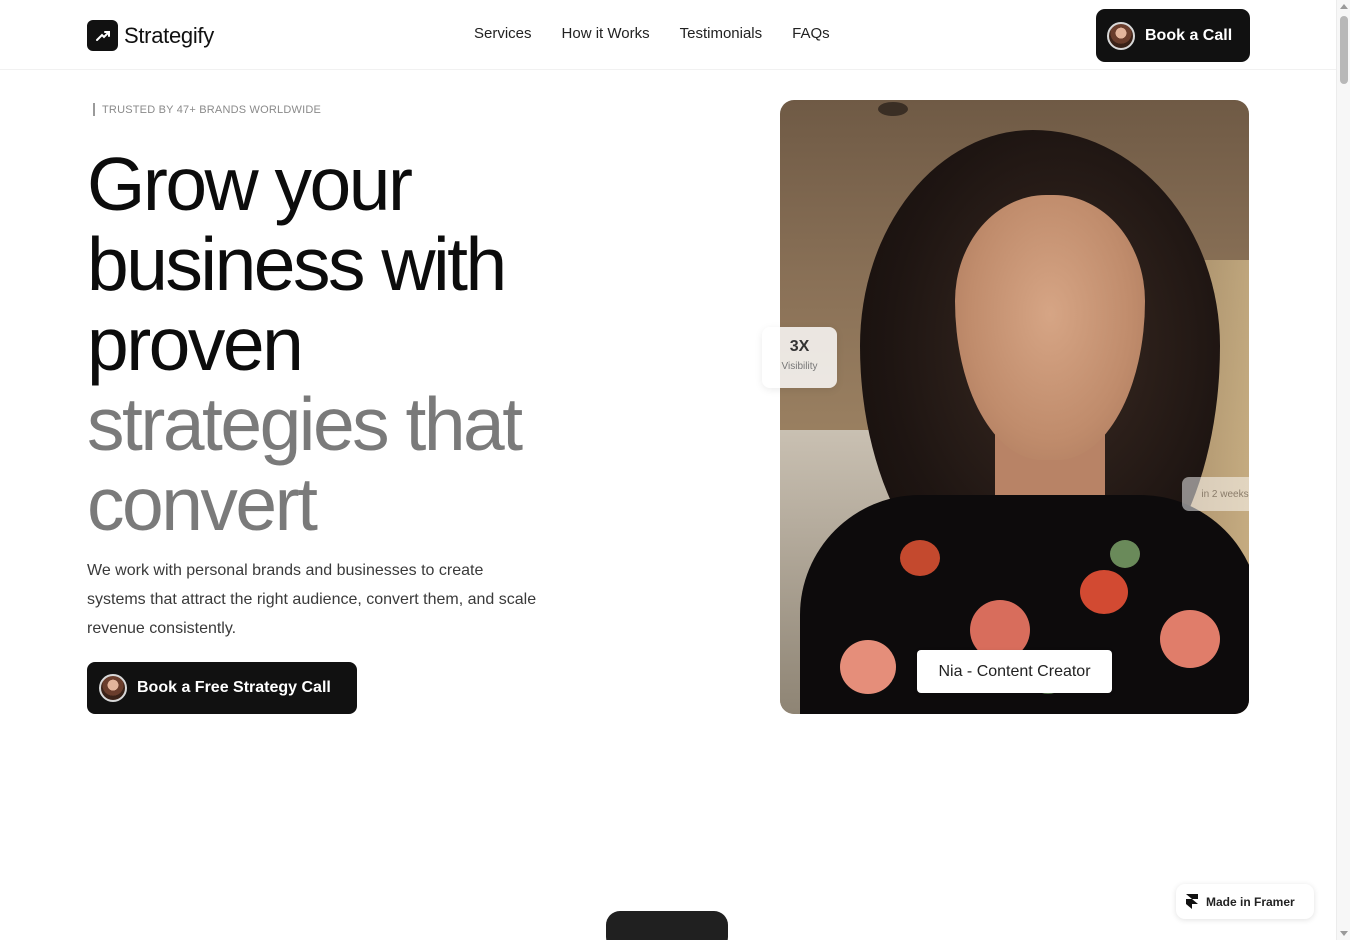  Describe the element at coordinates (1343, 470) in the screenshot. I see `page-scrollbar` at that location.